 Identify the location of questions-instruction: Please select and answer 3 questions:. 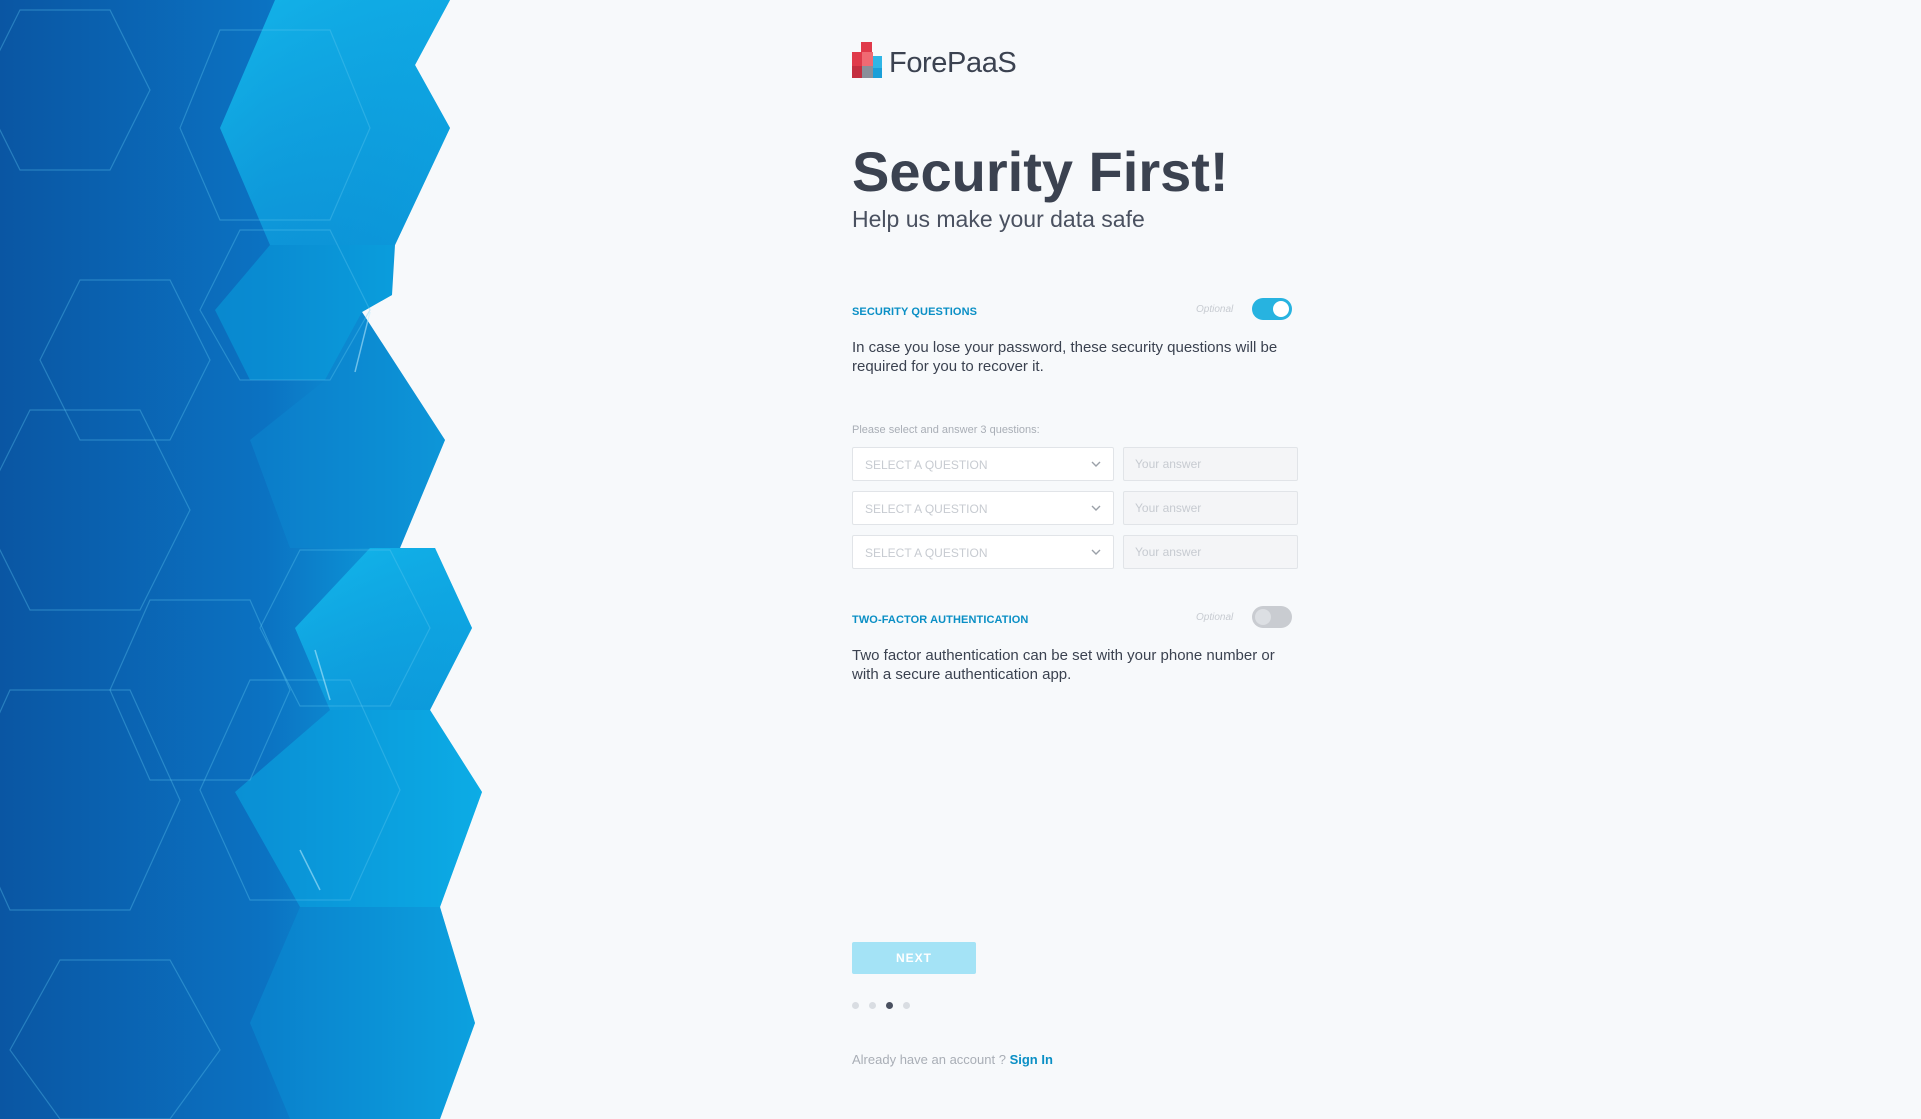
(946, 430).